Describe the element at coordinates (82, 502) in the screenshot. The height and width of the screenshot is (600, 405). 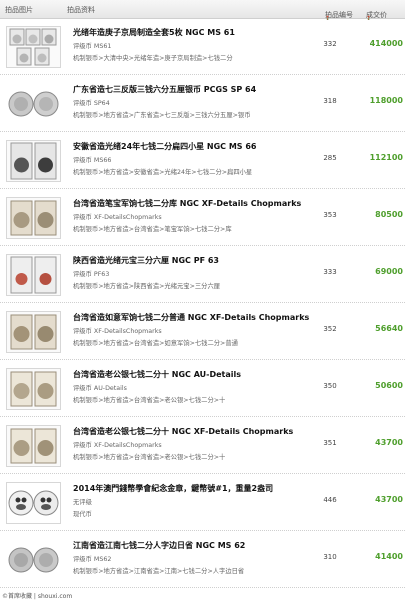
I see `lot-grade: 无评级` at that location.